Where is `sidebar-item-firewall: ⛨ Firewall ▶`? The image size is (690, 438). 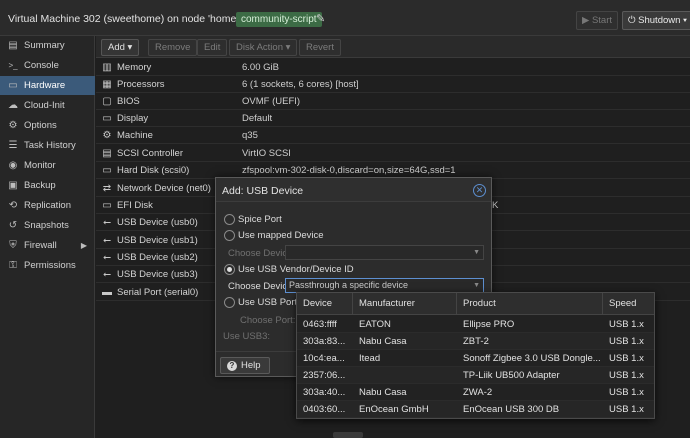 sidebar-item-firewall: ⛨ Firewall ▶ is located at coordinates (47, 245).